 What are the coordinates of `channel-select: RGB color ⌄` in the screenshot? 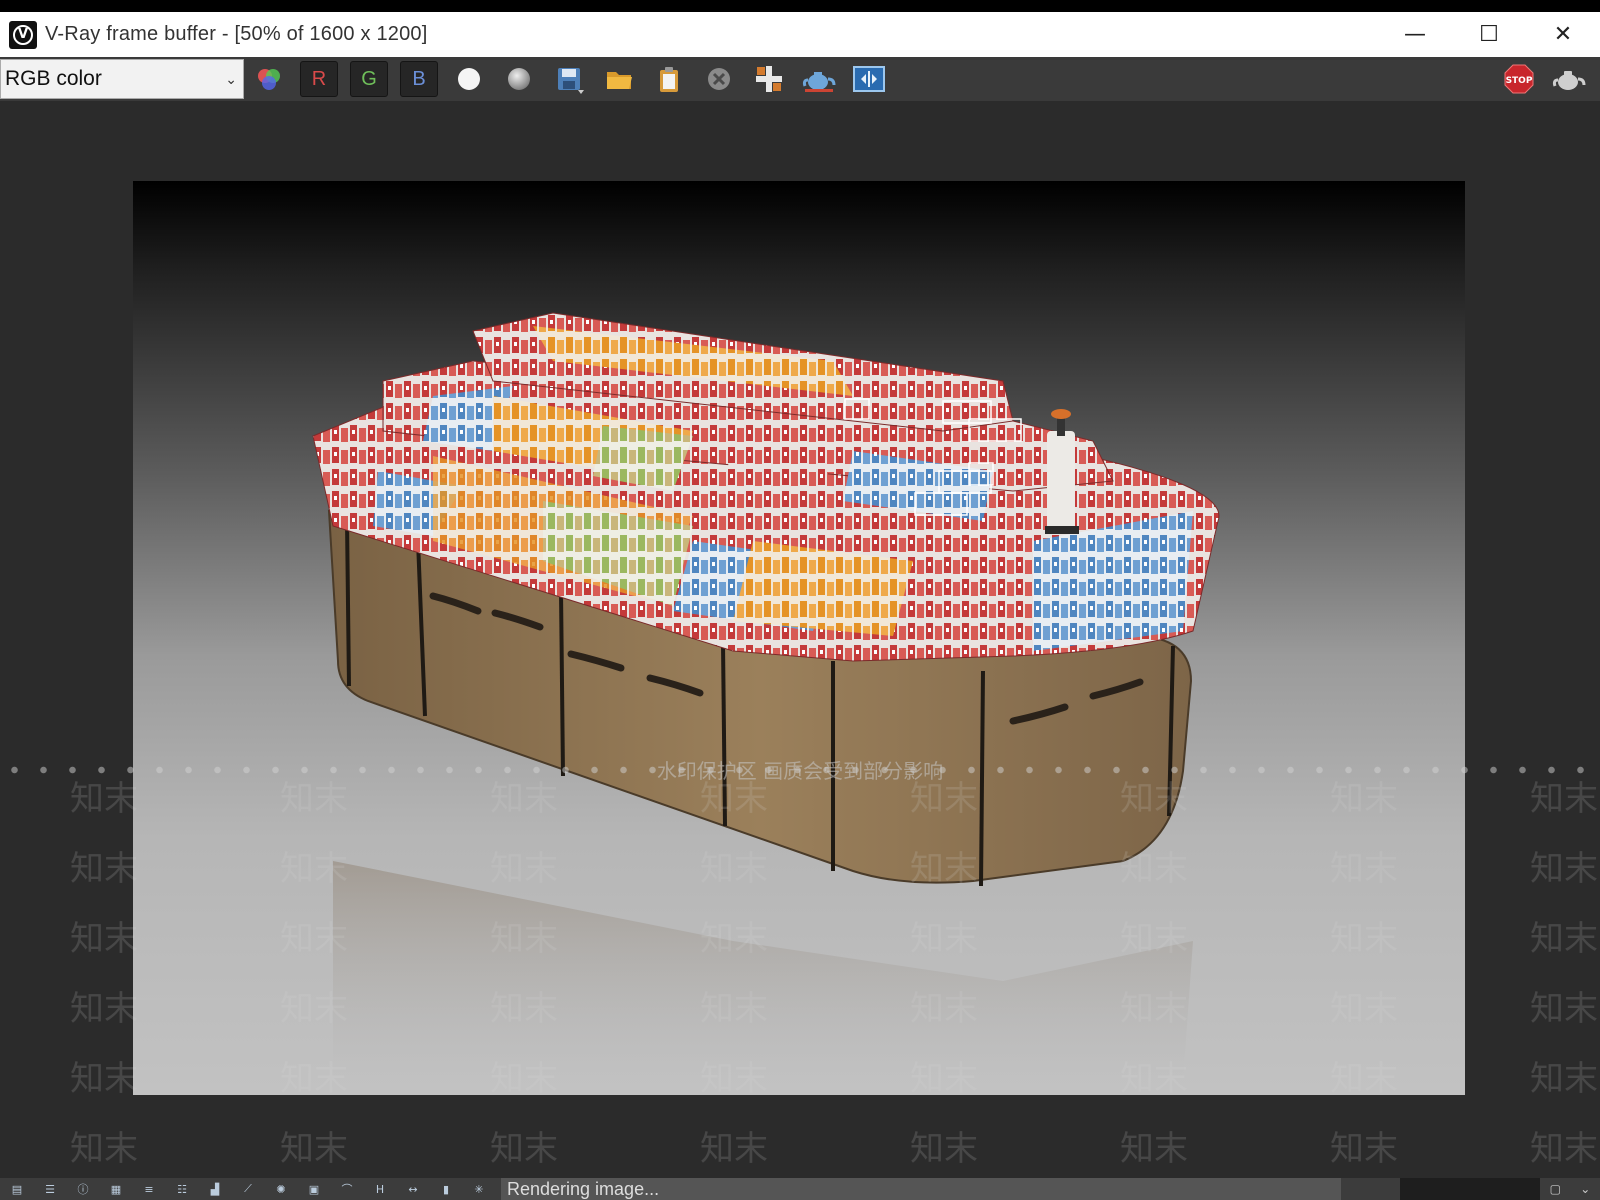 It's located at (122, 79).